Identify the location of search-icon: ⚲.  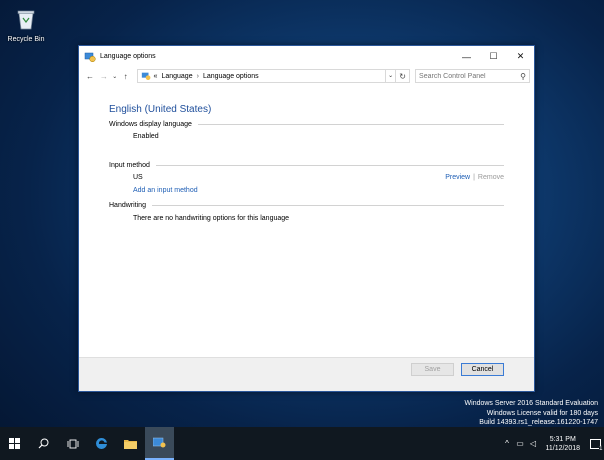
(523, 76).